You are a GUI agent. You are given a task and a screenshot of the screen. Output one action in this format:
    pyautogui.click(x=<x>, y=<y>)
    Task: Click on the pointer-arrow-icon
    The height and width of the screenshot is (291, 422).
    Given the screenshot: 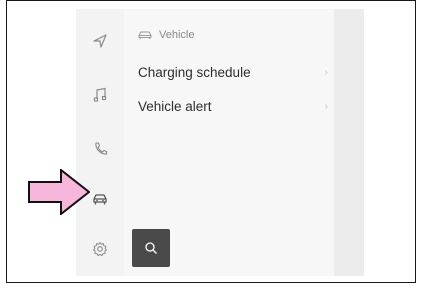 What is the action you would take?
    pyautogui.click(x=58, y=192)
    